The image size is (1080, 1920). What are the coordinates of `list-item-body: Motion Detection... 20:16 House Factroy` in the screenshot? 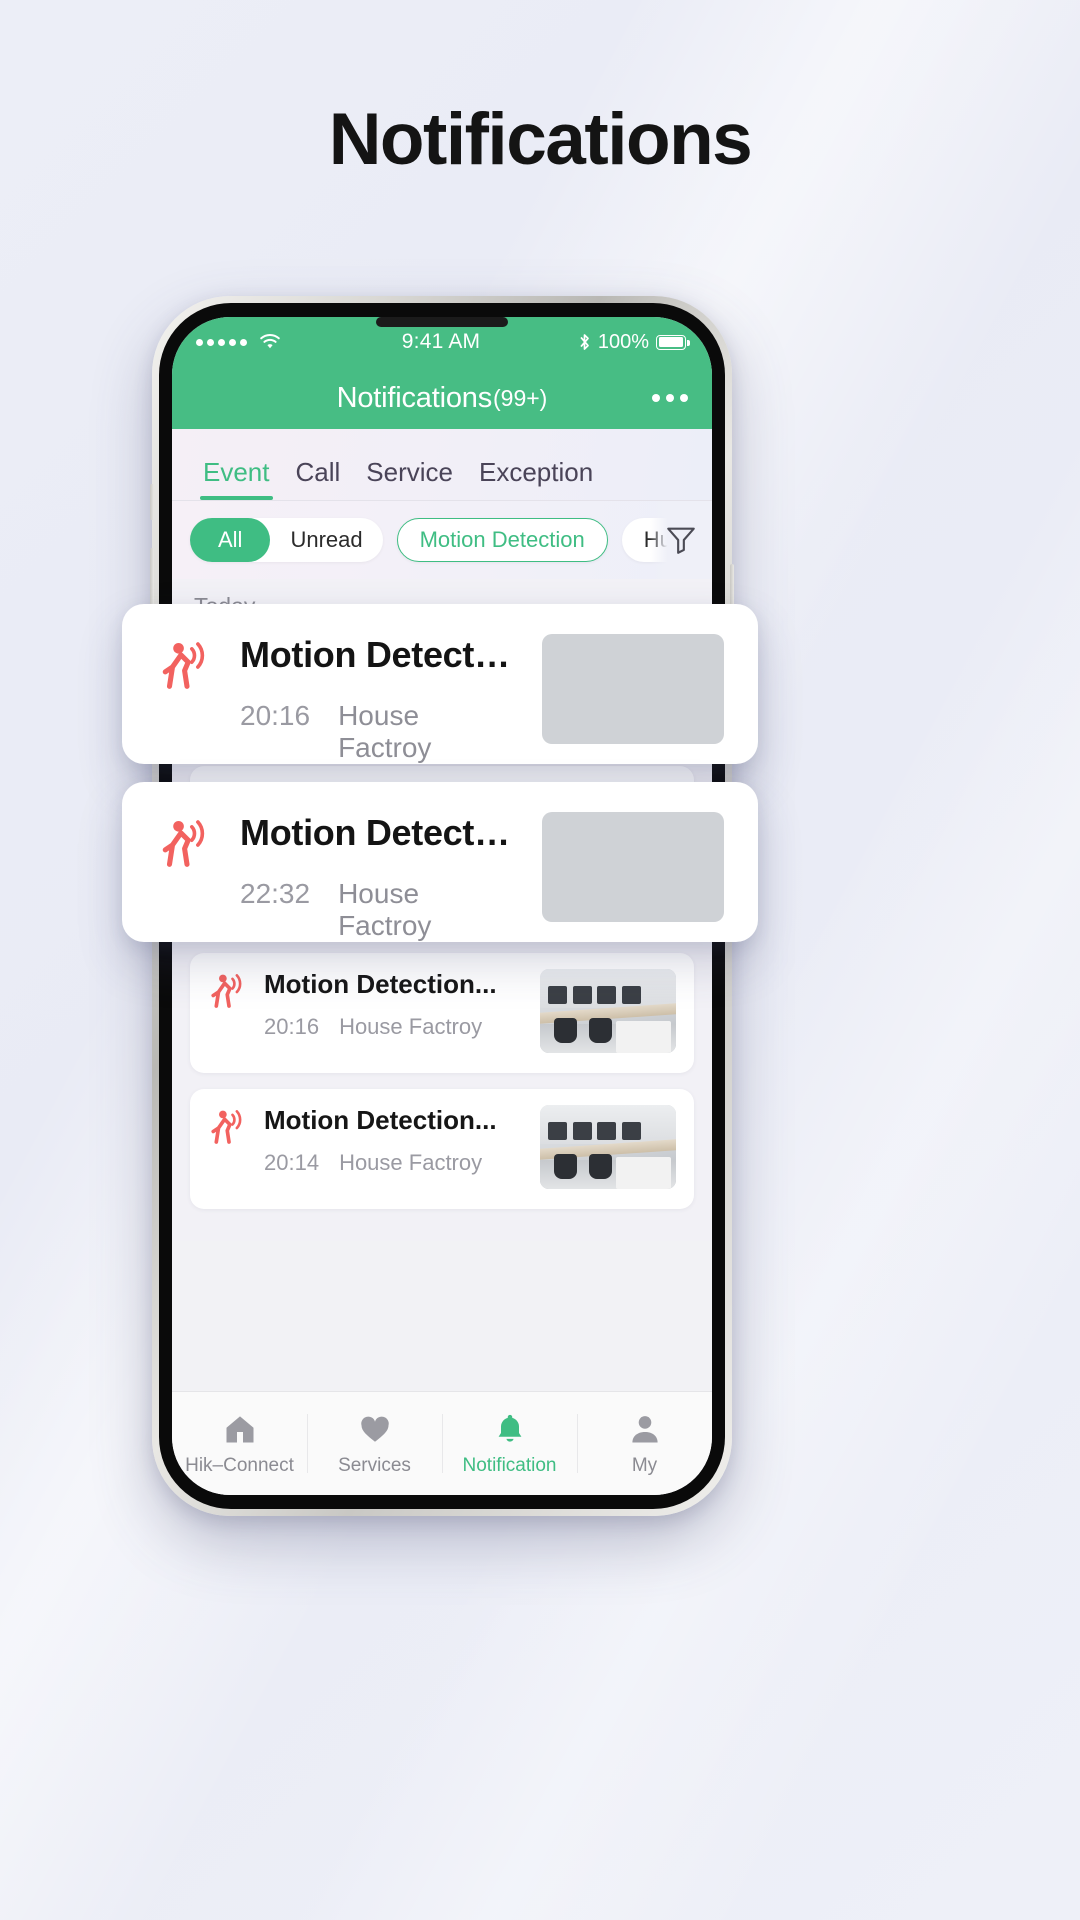 It's located at (442, 1011).